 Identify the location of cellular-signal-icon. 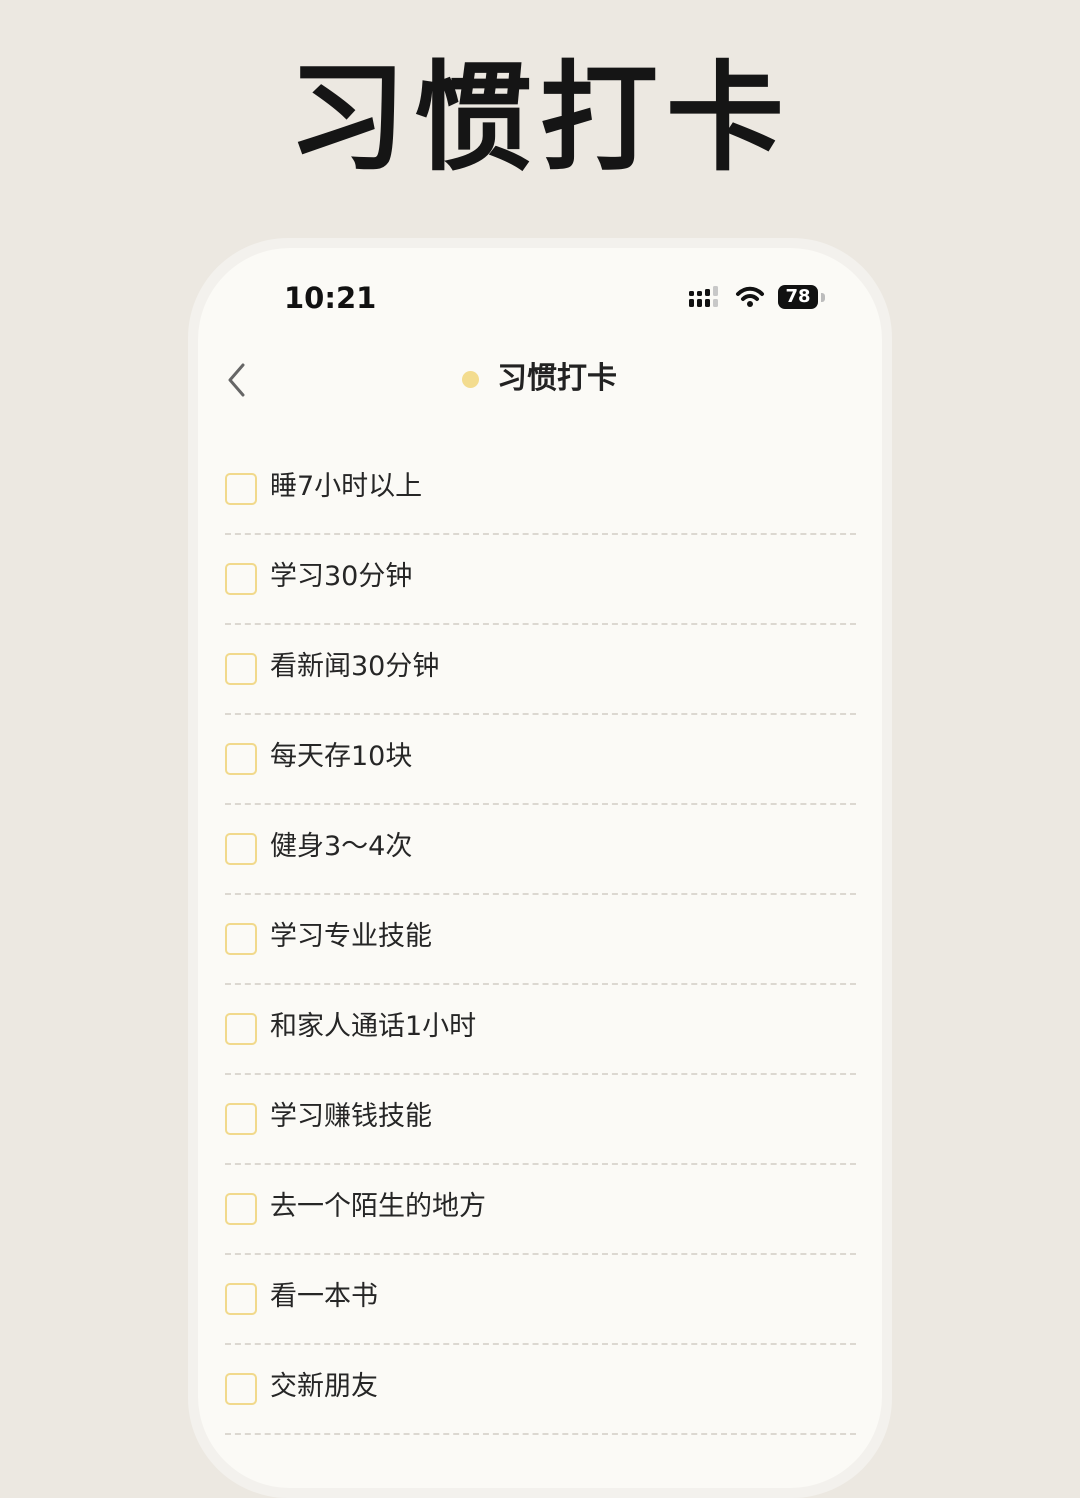
(703, 296).